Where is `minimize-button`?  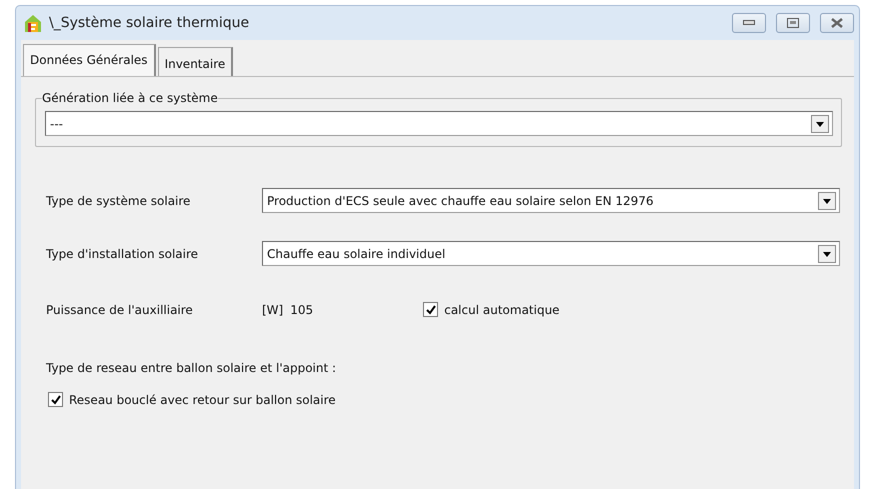 minimize-button is located at coordinates (749, 23).